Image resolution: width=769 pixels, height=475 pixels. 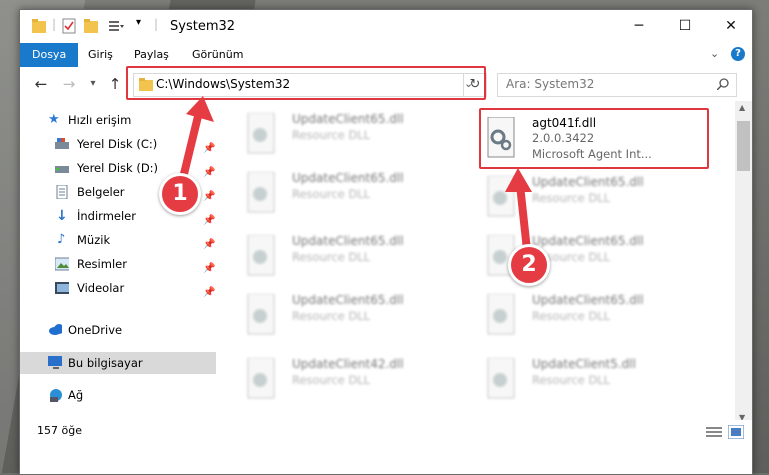 What do you see at coordinates (180, 194) in the screenshot?
I see `callout-badge-1: 1` at bounding box center [180, 194].